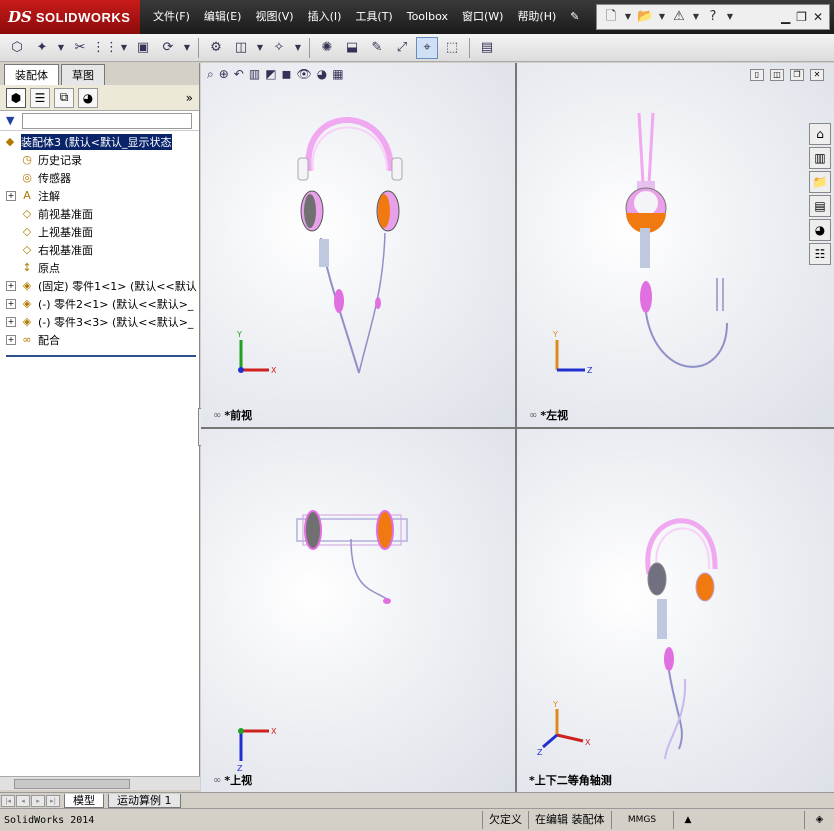  What do you see at coordinates (645, 17) in the screenshot?
I see `open-folder-icon: 📂` at bounding box center [645, 17].